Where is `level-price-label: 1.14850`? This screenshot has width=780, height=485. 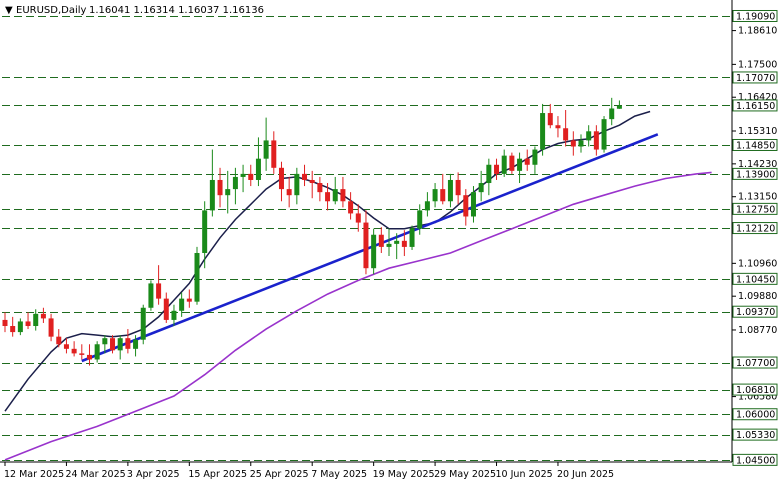
level-price-label: 1.14850 is located at coordinates (755, 145).